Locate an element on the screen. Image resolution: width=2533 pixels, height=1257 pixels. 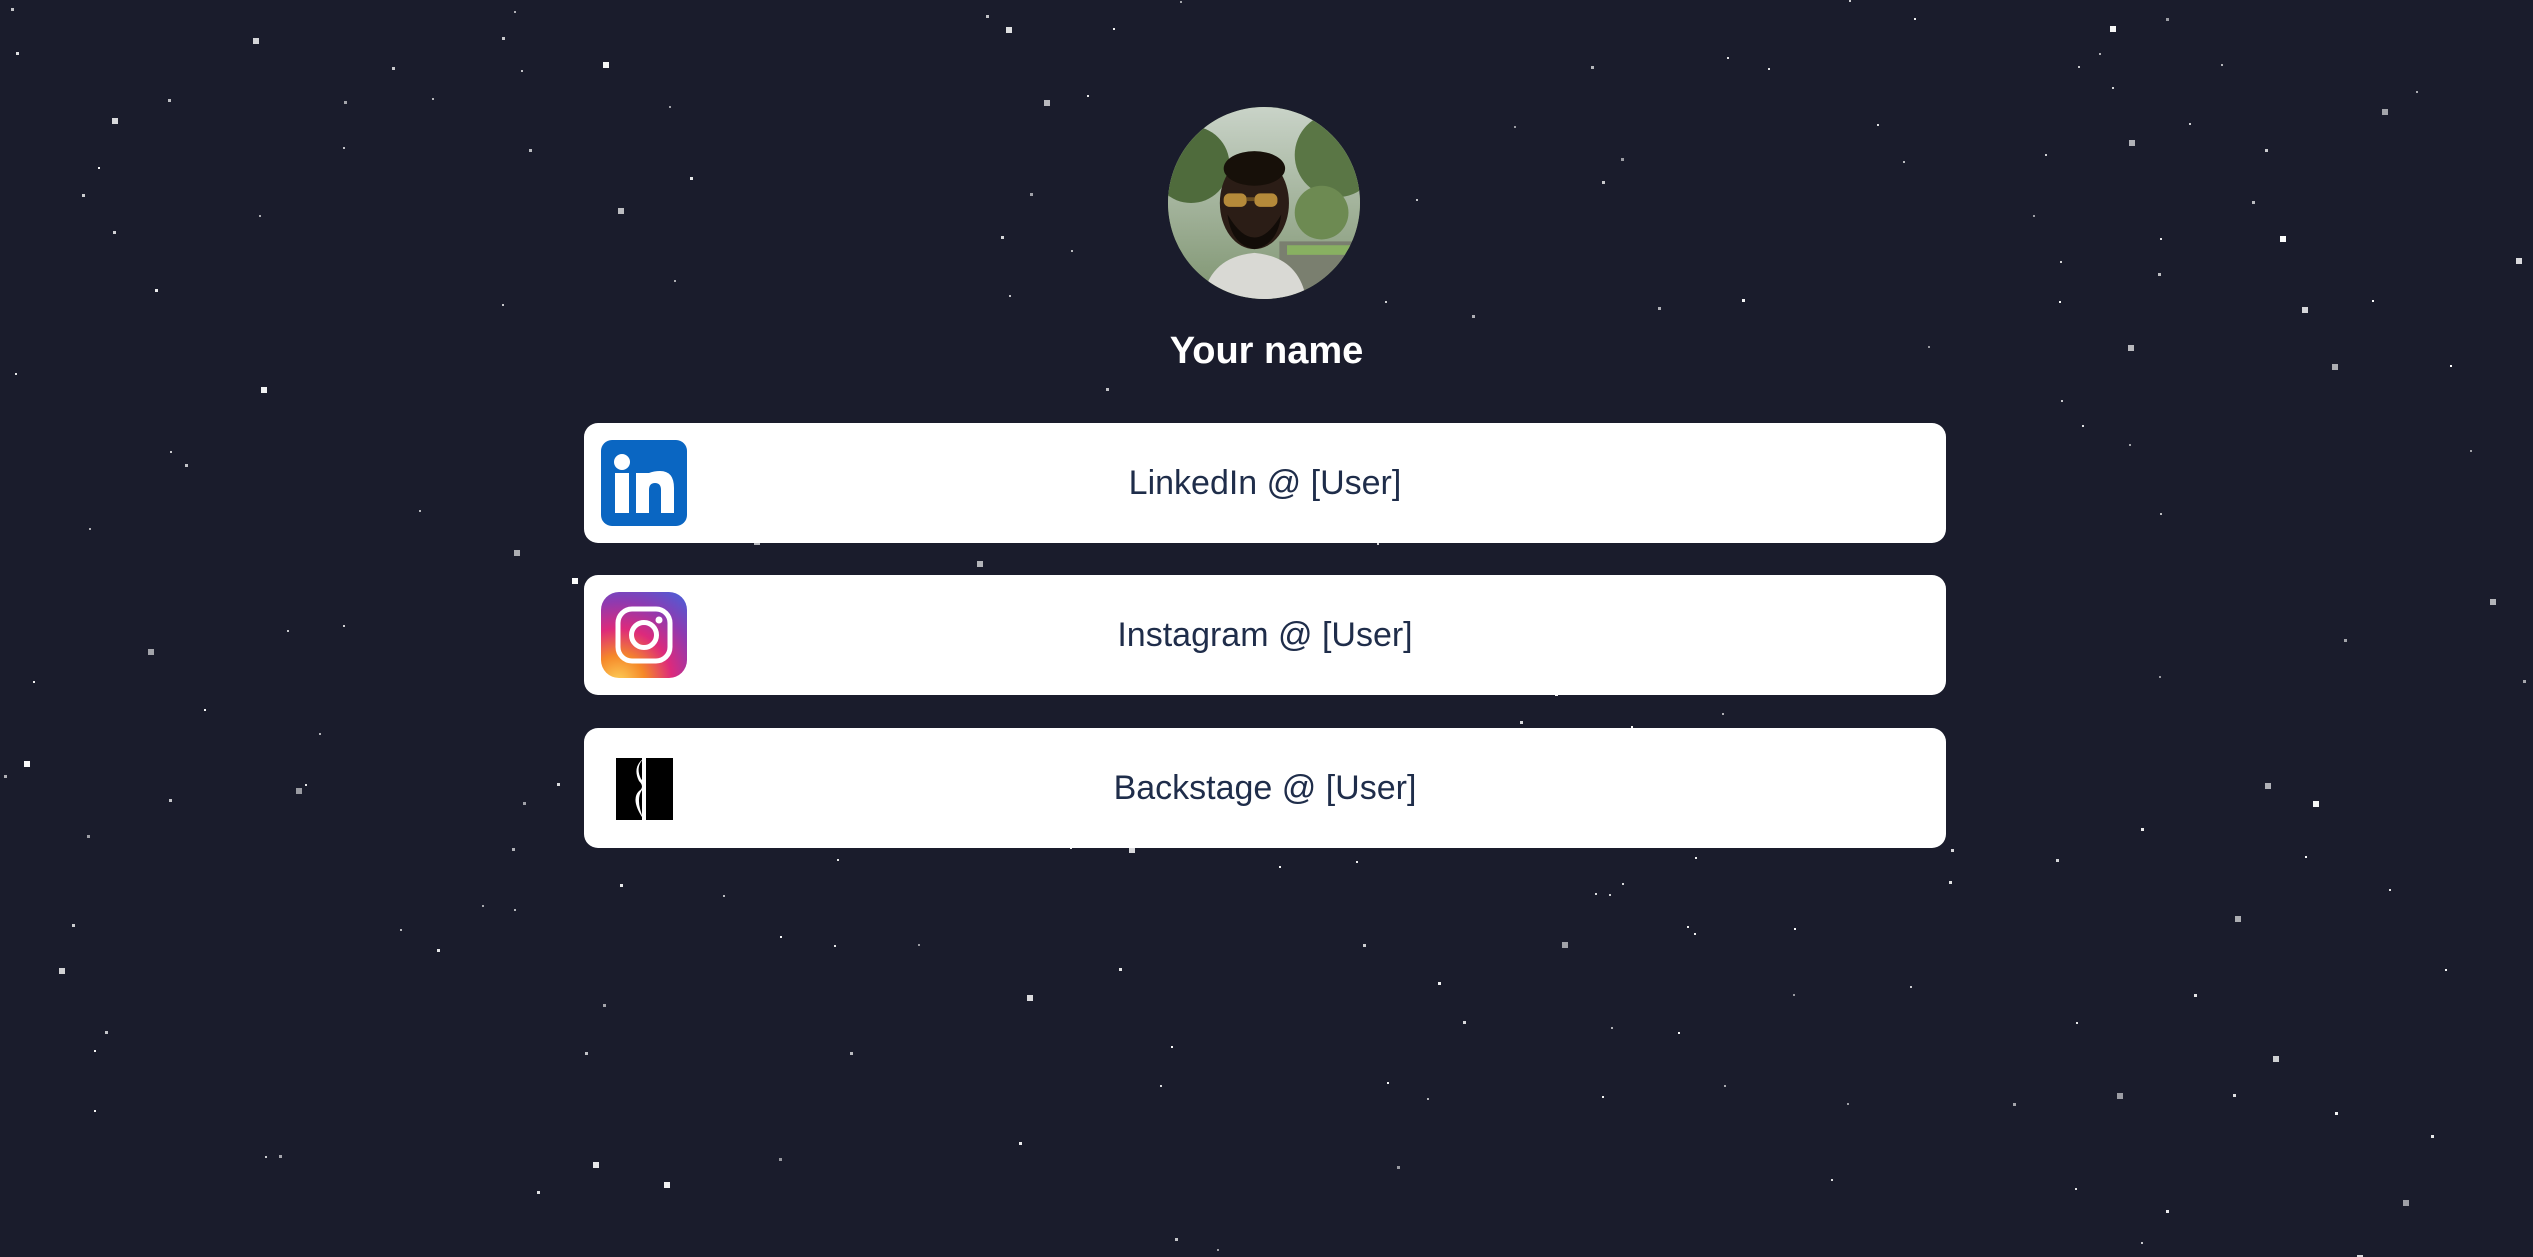
linkedin-link-label: LinkedIn @ [User] is located at coordinates (1265, 483).